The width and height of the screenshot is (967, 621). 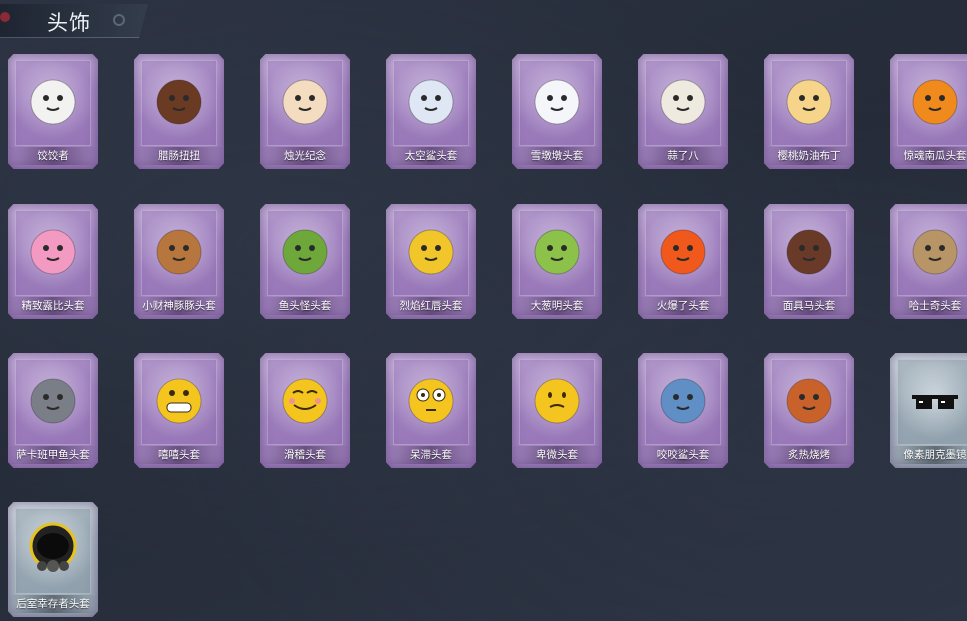 What do you see at coordinates (683, 455) in the screenshot?
I see `item-name-label: 咬咬鲨头套` at bounding box center [683, 455].